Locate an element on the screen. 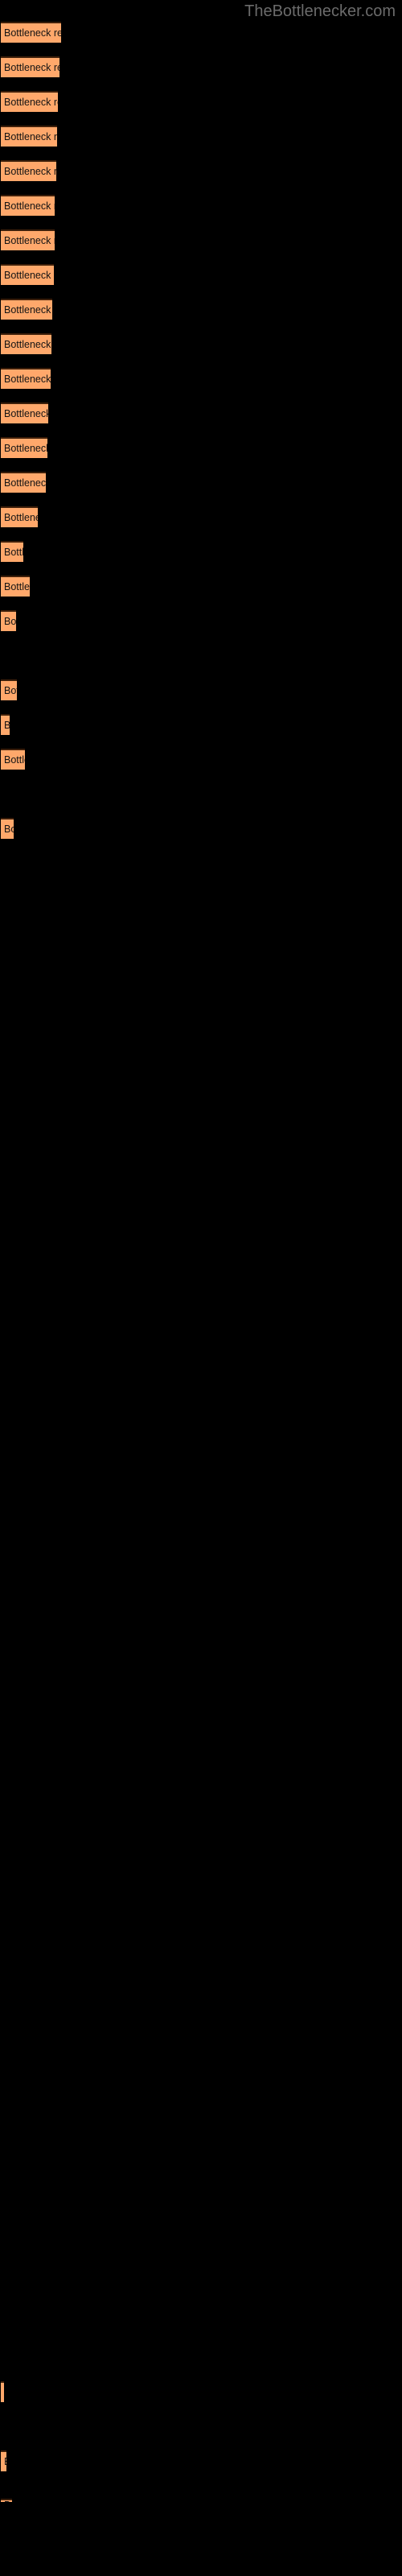  bar-label-12: Bottleneck result is located at coordinates (25, 449).